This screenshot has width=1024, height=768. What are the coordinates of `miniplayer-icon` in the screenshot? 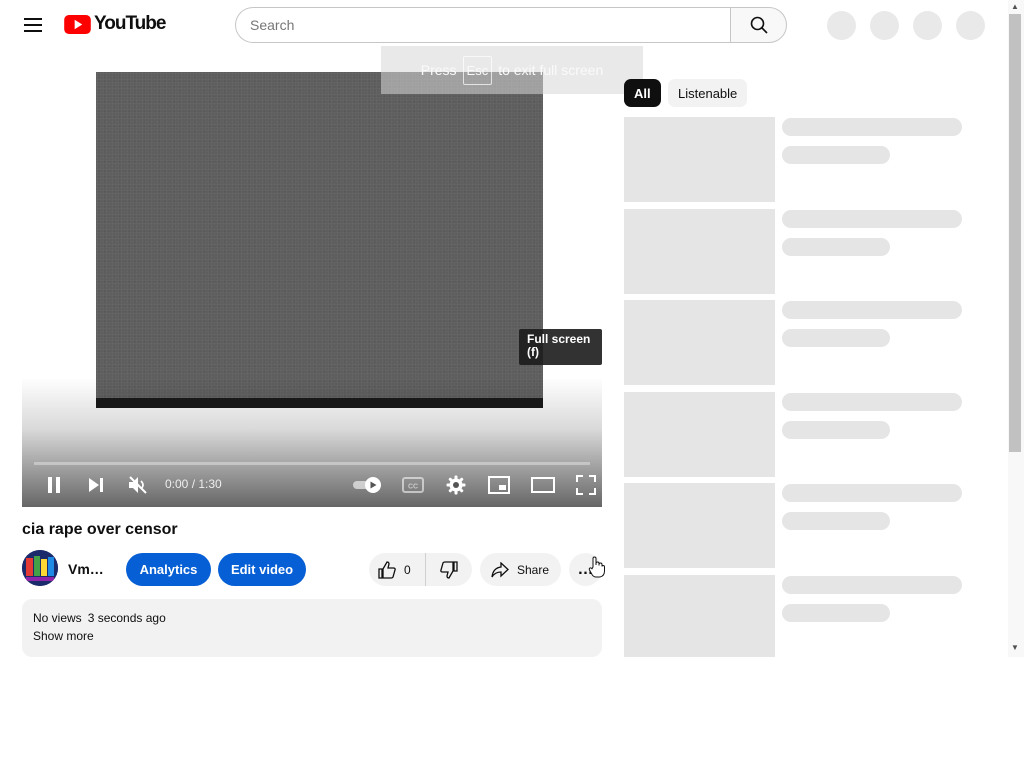 It's located at (499, 485).